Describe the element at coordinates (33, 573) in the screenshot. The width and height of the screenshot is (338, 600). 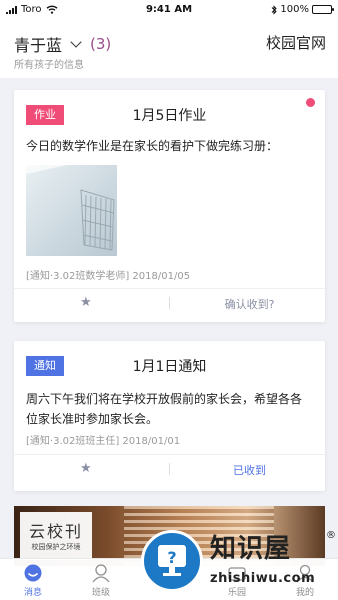
I see `message-icon` at that location.